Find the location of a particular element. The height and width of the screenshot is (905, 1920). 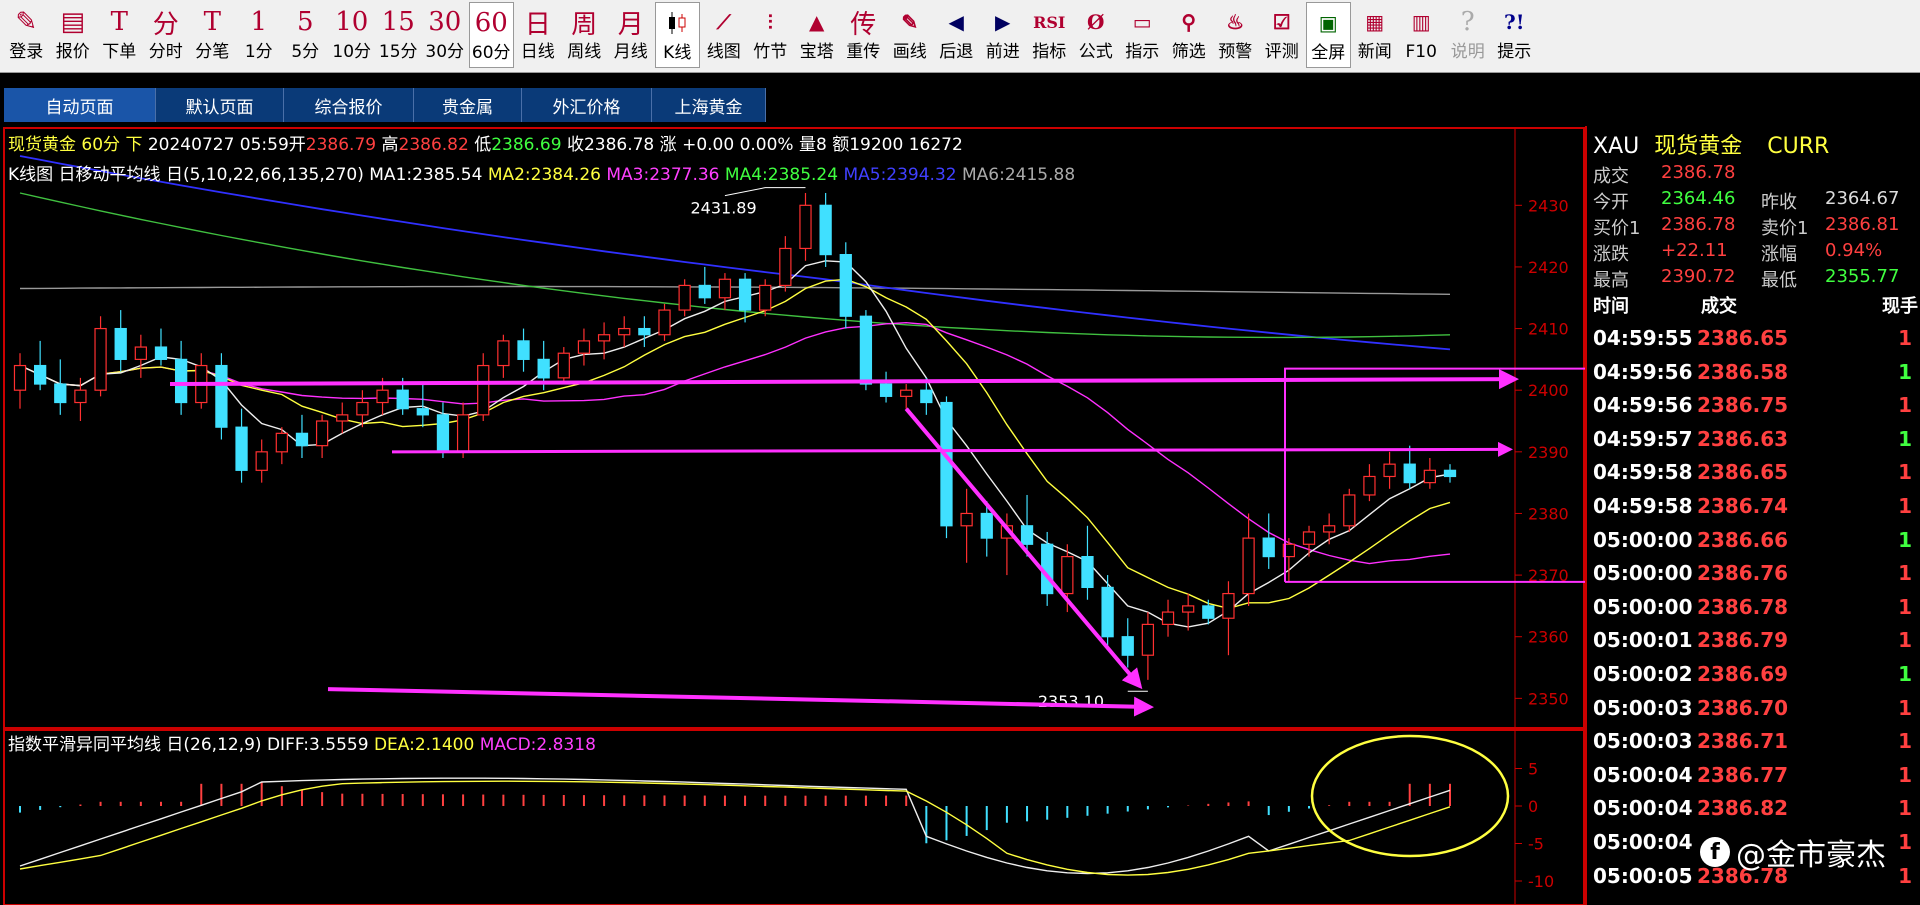

ma3-value: MA3:2377.36 is located at coordinates (663, 175).